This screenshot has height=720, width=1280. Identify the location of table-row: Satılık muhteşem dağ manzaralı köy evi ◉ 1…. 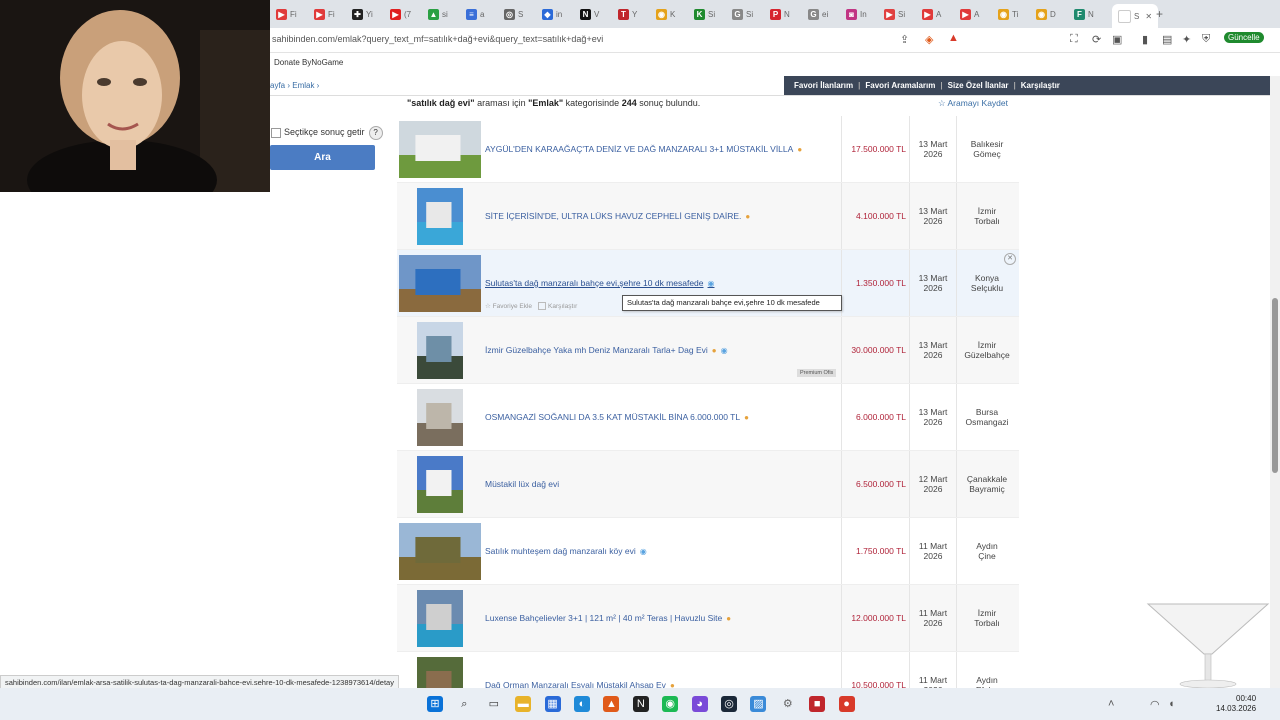
(708, 551).